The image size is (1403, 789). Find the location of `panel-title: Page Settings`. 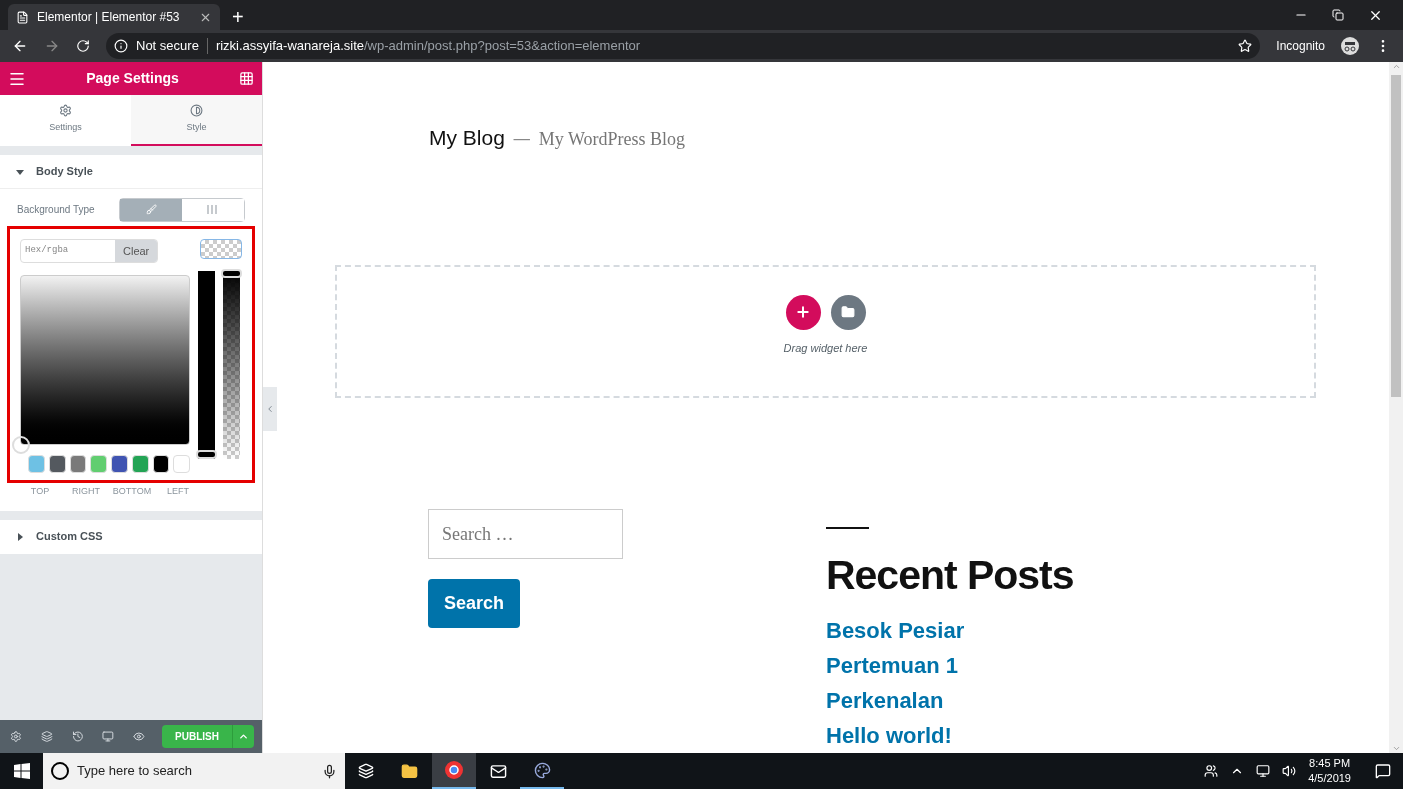

panel-title: Page Settings is located at coordinates (132, 78).